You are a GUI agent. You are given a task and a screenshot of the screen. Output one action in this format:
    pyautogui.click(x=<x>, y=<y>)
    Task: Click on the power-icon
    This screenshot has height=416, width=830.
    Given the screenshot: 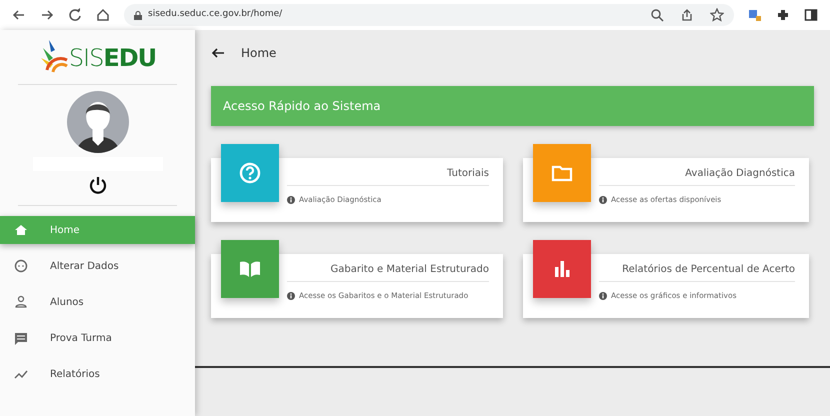 What is the action you would take?
    pyautogui.click(x=98, y=185)
    